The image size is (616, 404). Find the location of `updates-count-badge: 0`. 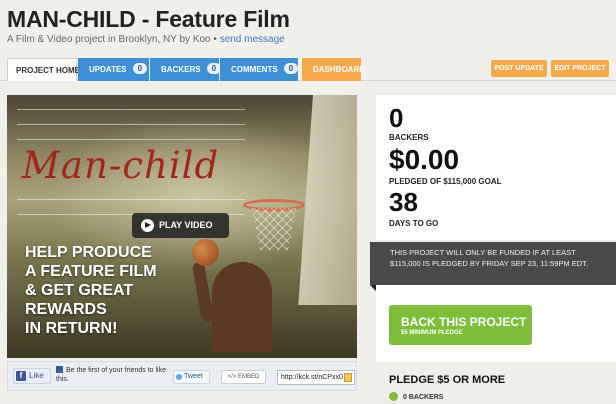

updates-count-badge: 0 is located at coordinates (140, 68).